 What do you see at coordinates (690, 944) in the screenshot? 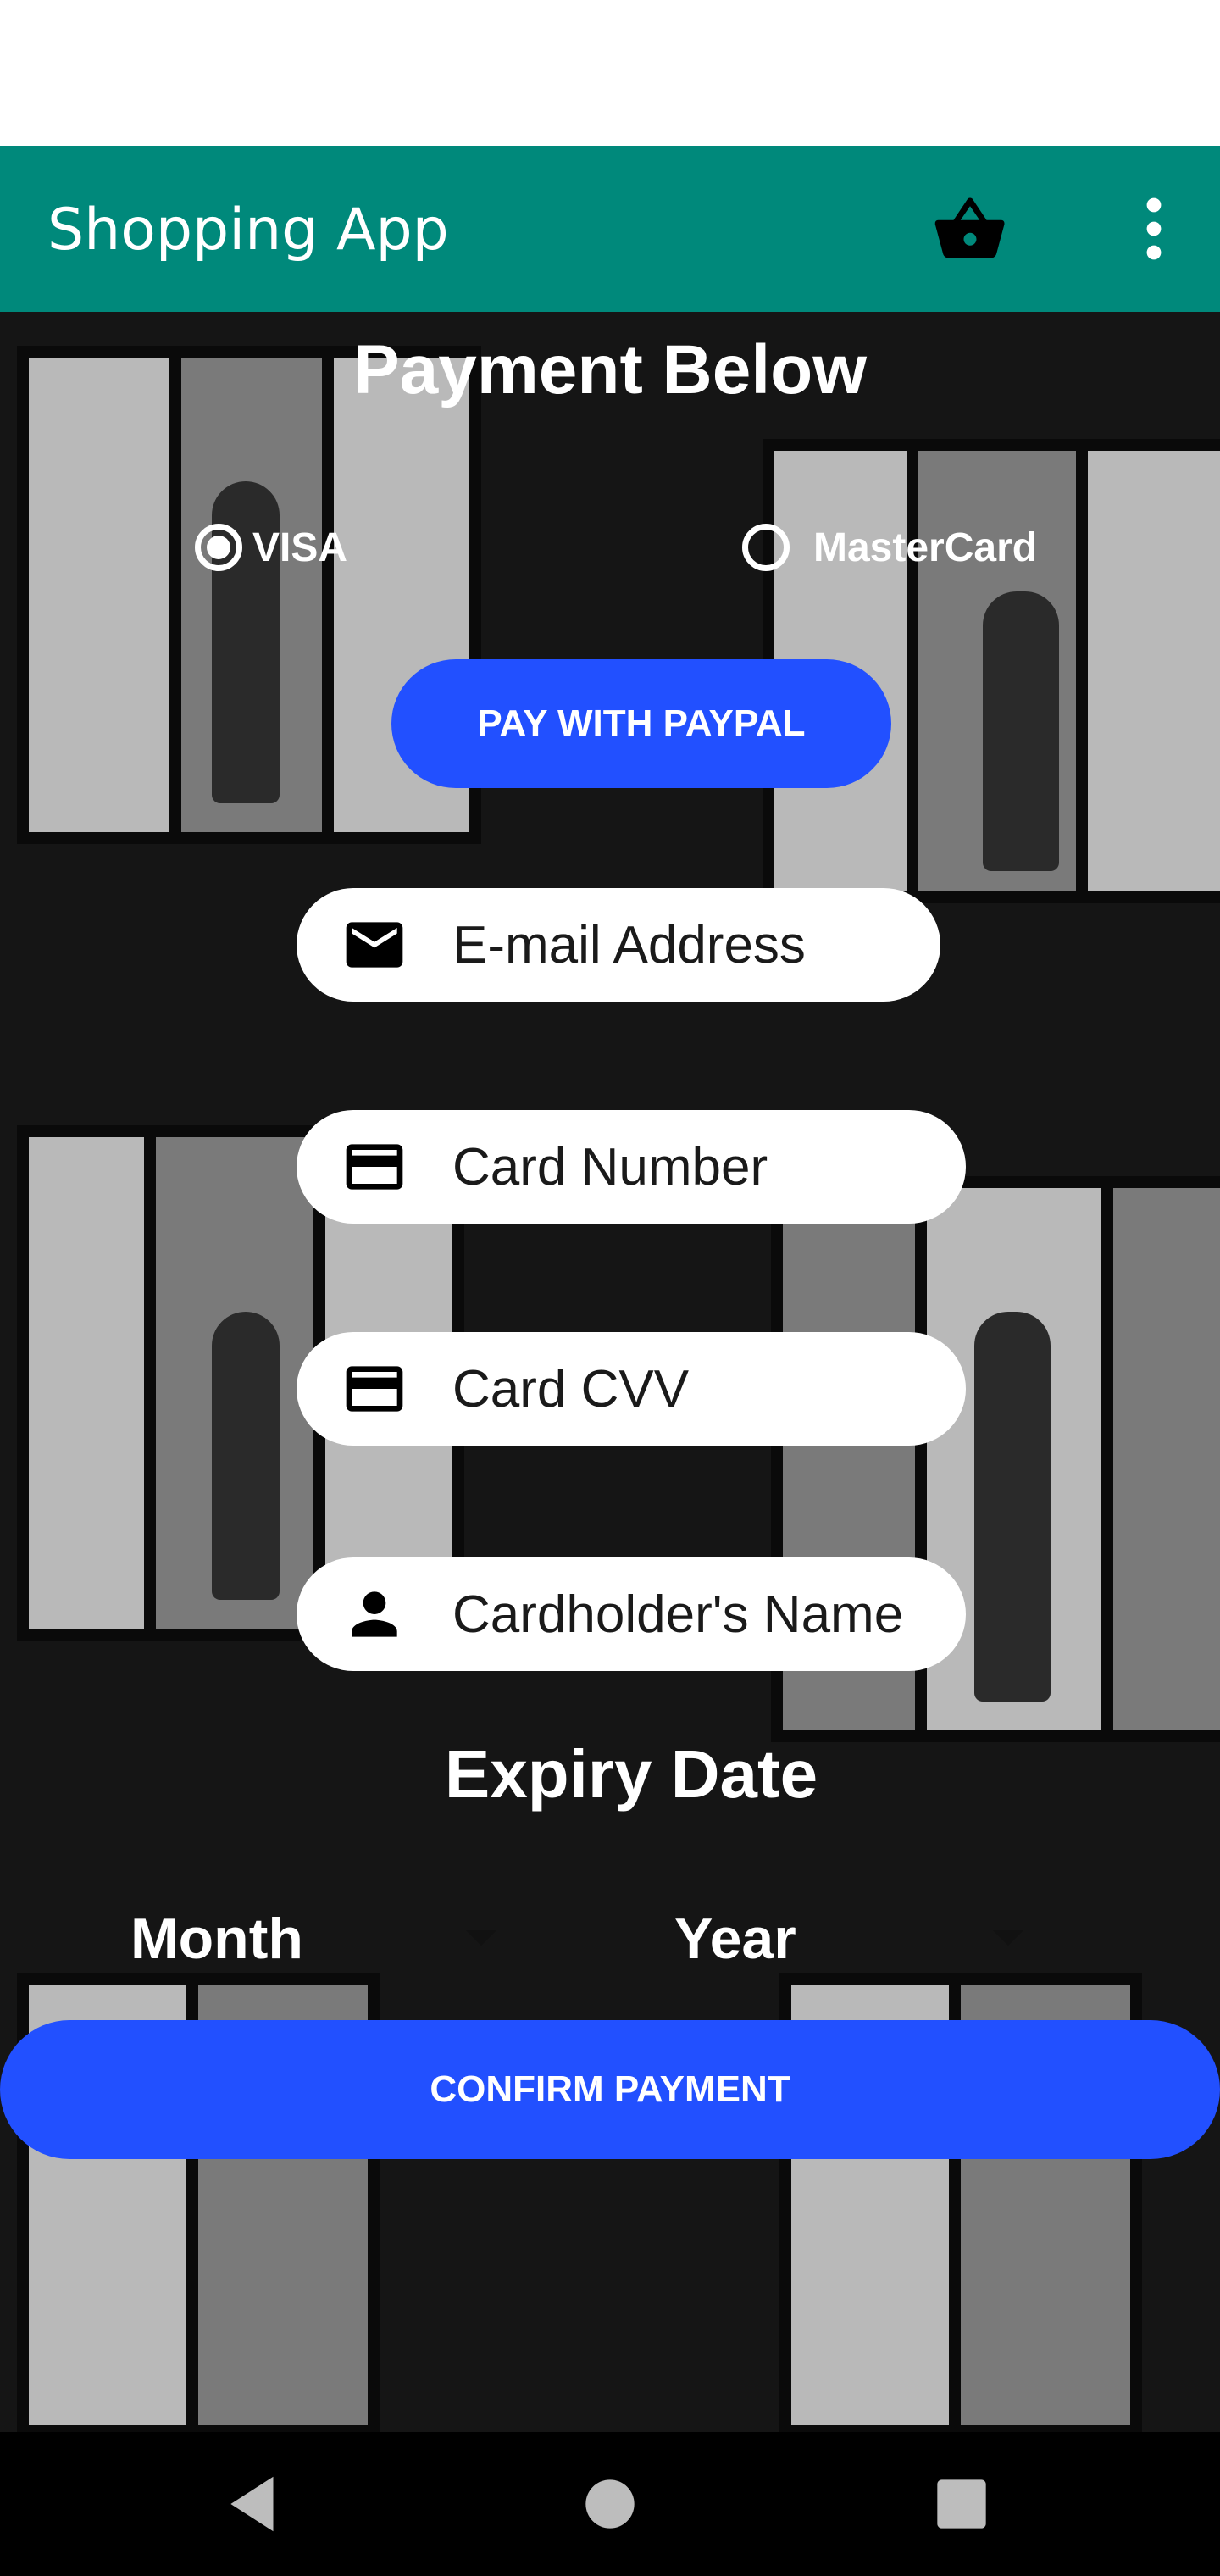
I see `email-input` at bounding box center [690, 944].